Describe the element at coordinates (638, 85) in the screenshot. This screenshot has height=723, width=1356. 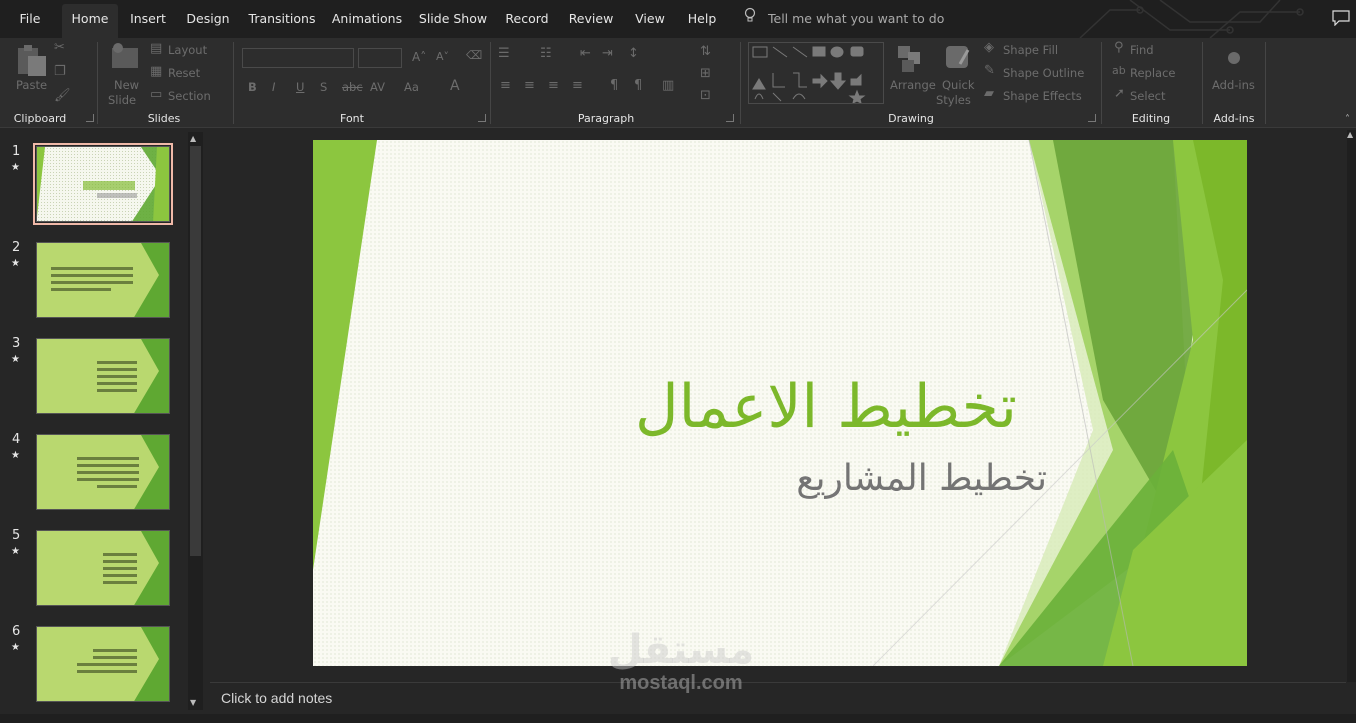
I see `ltr-icon: ¶` at that location.